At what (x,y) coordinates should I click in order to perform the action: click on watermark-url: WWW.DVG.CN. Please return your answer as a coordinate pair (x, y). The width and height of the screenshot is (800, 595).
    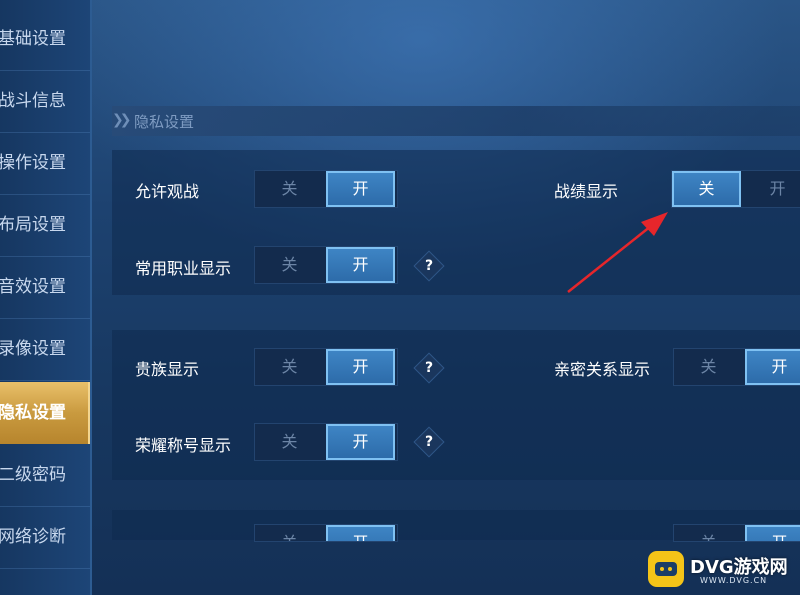
    Looking at the image, I should click on (734, 580).